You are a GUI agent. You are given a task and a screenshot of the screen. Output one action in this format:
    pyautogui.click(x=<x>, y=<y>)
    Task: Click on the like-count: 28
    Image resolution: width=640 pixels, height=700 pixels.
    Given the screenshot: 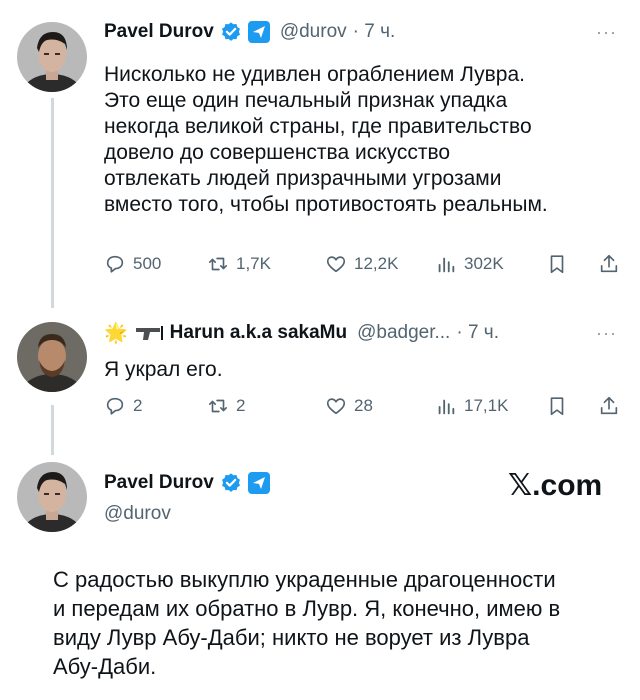 What is the action you would take?
    pyautogui.click(x=363, y=405)
    